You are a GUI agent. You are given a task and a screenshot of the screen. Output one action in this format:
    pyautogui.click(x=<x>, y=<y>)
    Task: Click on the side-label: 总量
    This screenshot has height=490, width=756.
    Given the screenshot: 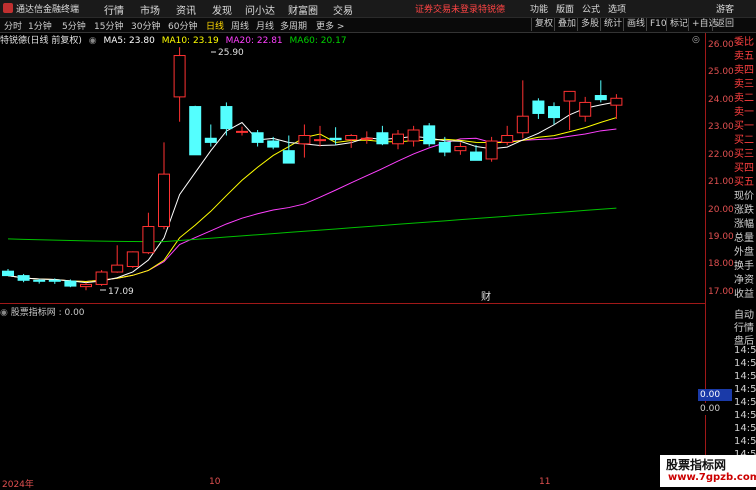 What is the action you would take?
    pyautogui.click(x=744, y=238)
    